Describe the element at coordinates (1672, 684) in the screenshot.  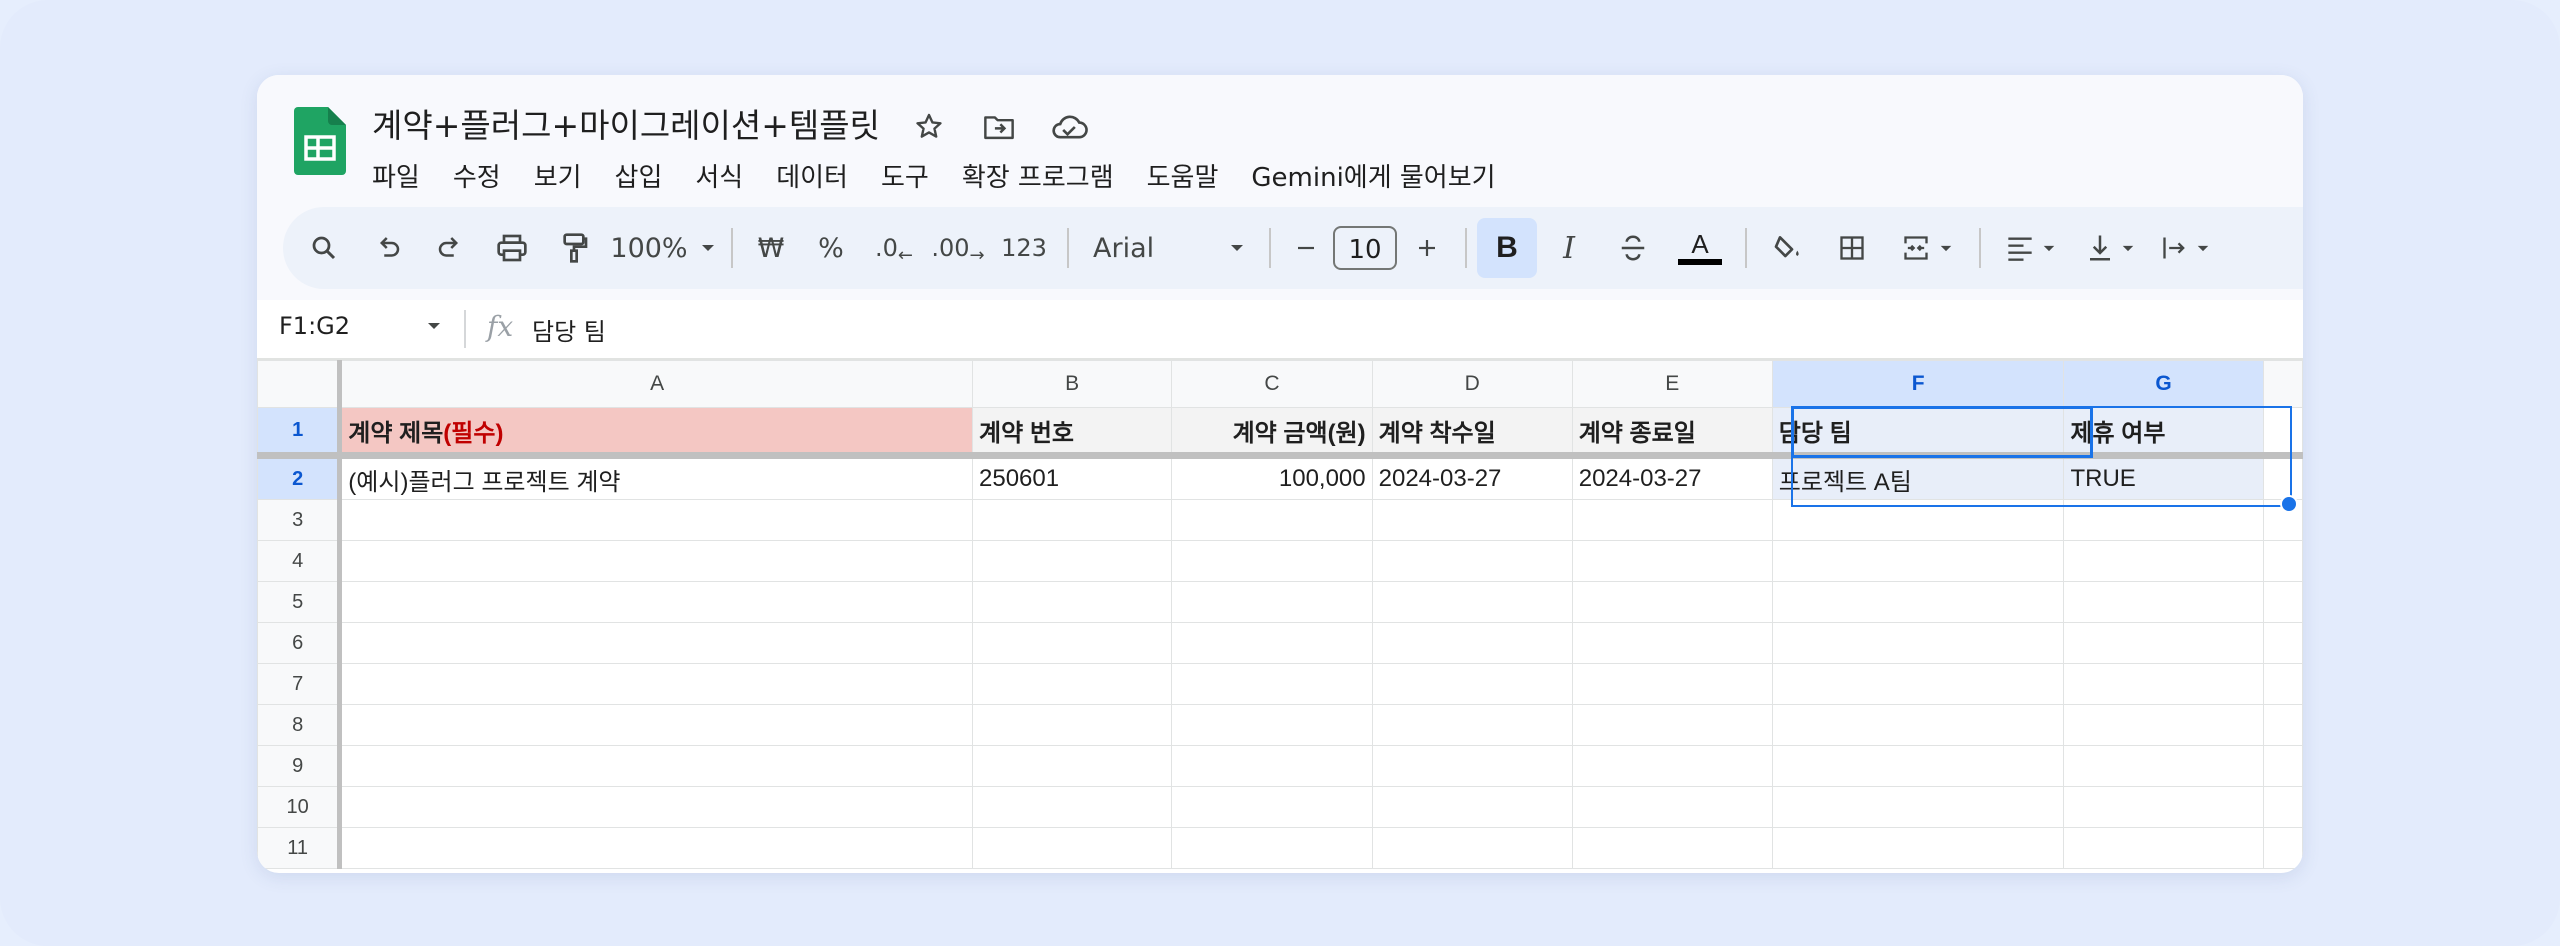
I see `cell-e7` at that location.